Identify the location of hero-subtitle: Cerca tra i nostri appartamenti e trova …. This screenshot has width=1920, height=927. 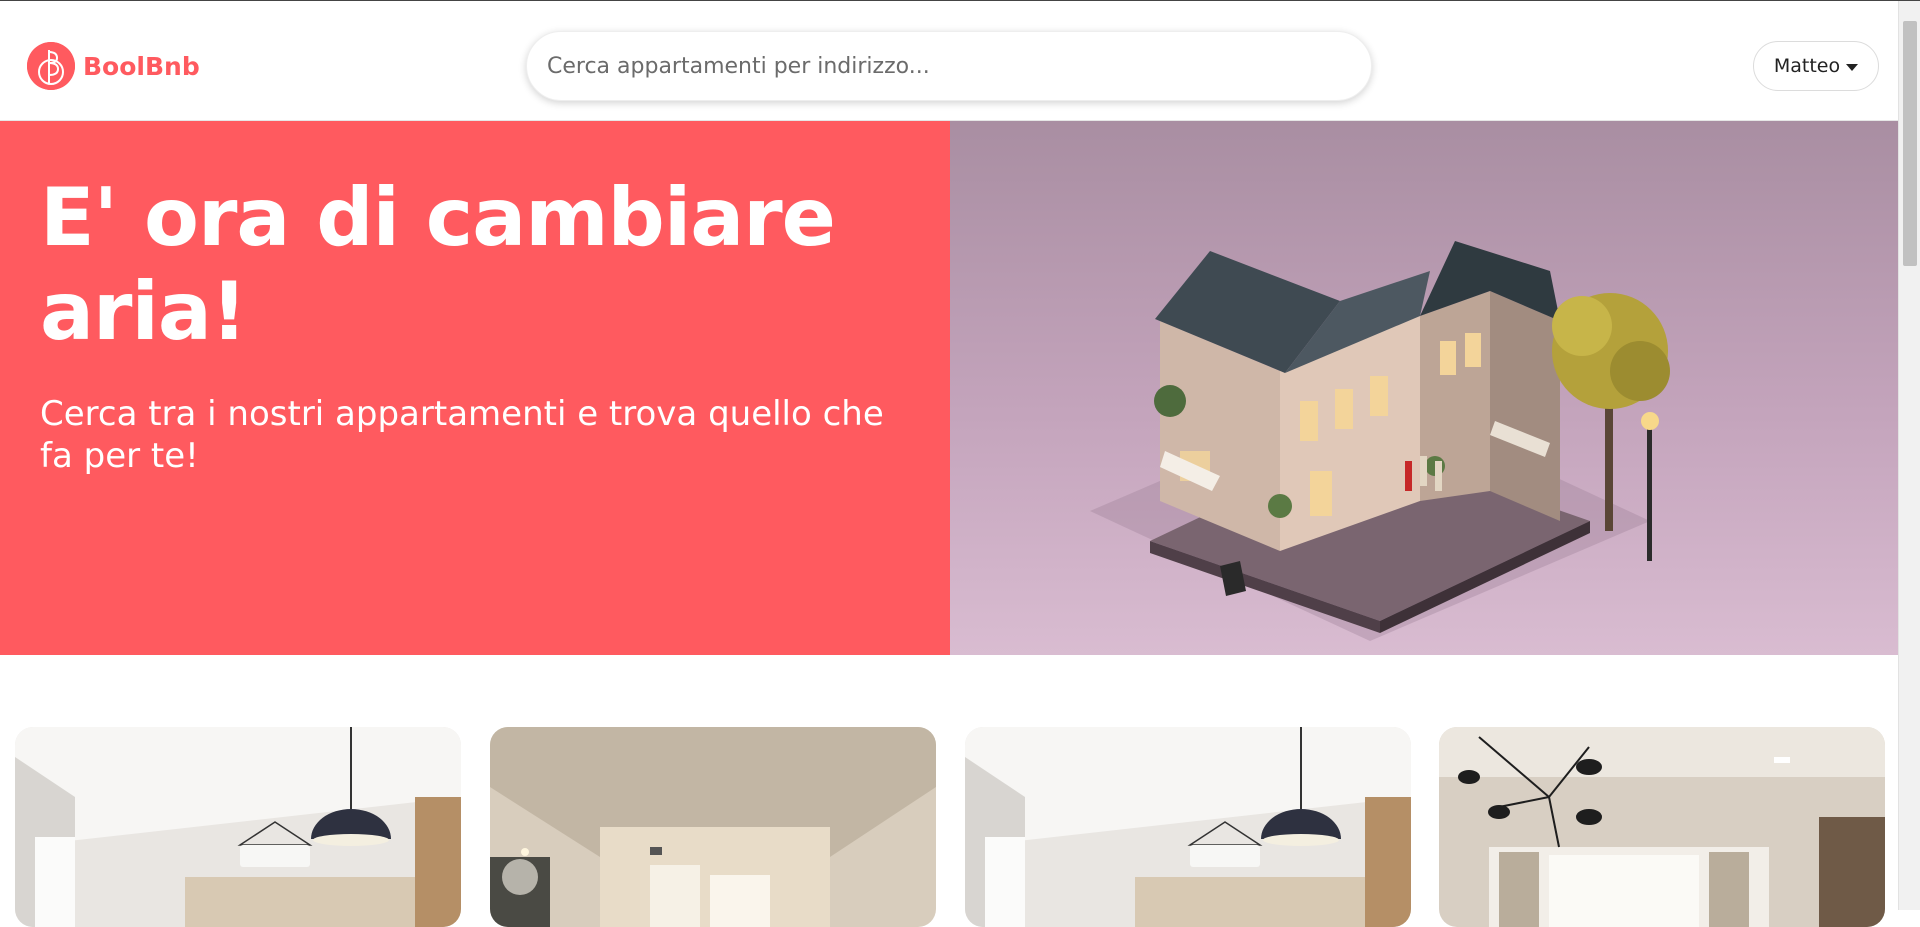
(462, 435).